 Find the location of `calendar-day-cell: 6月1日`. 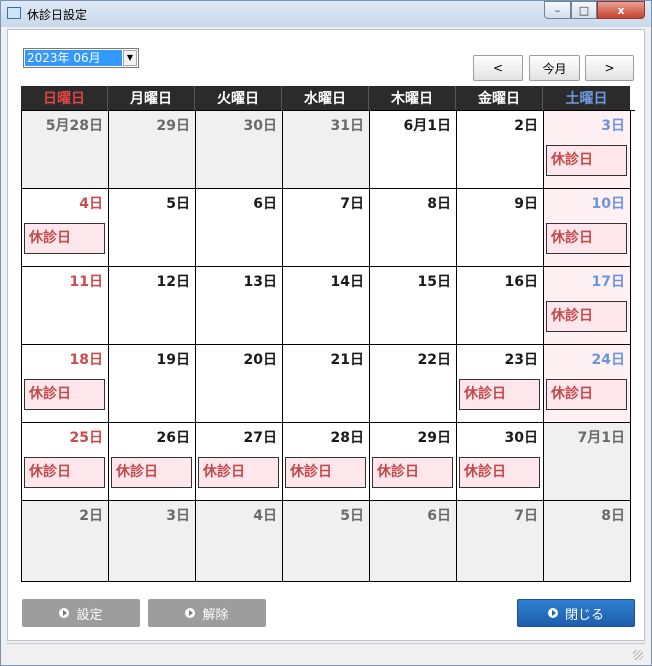

calendar-day-cell: 6月1日 is located at coordinates (413, 150).